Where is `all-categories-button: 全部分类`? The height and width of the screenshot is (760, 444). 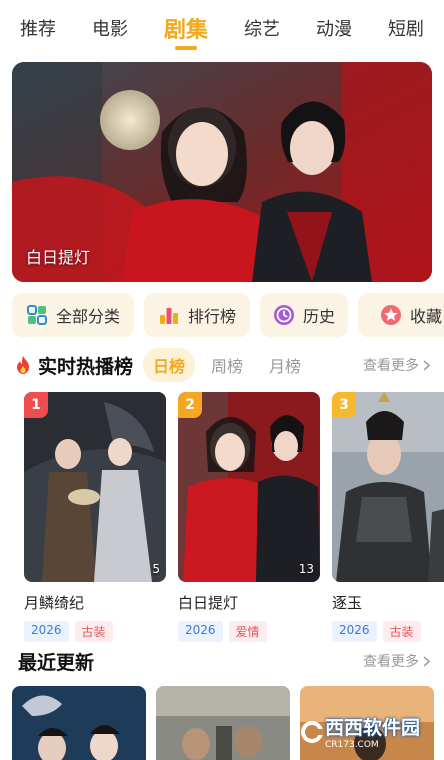 all-categories-button: 全部分类 is located at coordinates (73, 315).